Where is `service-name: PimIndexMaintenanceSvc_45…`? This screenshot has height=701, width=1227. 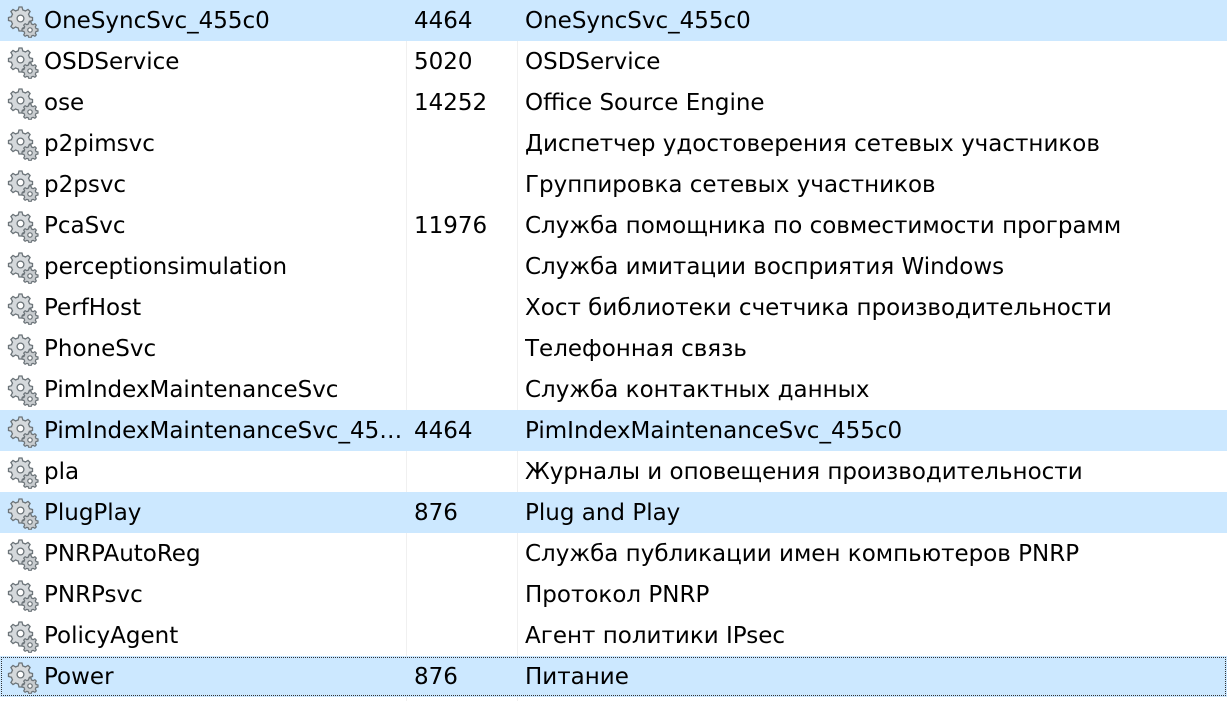
service-name: PimIndexMaintenanceSvc_45… is located at coordinates (223, 430).